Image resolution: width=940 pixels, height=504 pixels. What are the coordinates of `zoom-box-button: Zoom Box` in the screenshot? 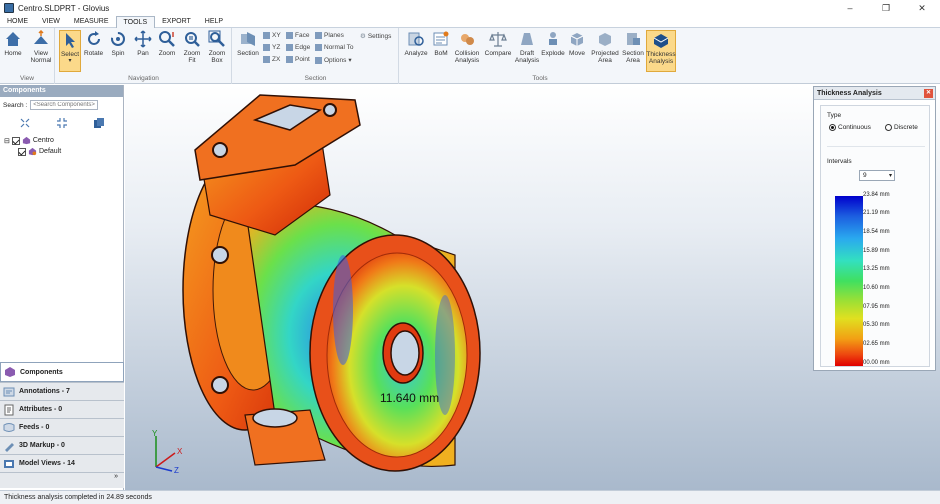 It's located at (217, 47).